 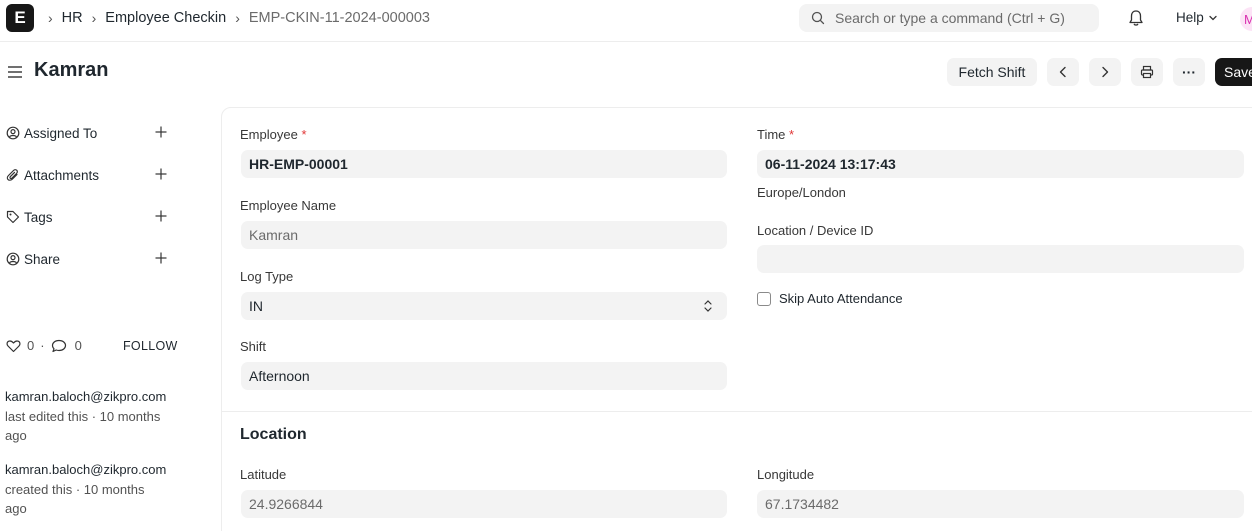 What do you see at coordinates (1000, 504) in the screenshot?
I see `longitude-field: 67.1734482` at bounding box center [1000, 504].